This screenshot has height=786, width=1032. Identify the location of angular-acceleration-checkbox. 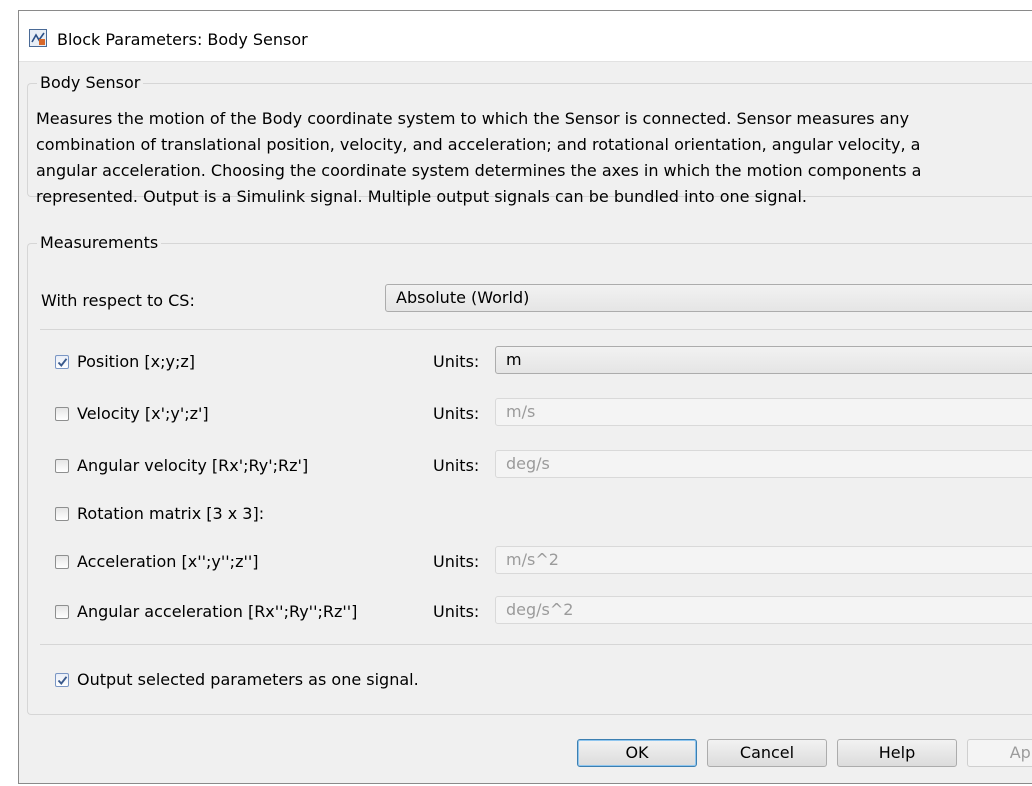
(62, 612).